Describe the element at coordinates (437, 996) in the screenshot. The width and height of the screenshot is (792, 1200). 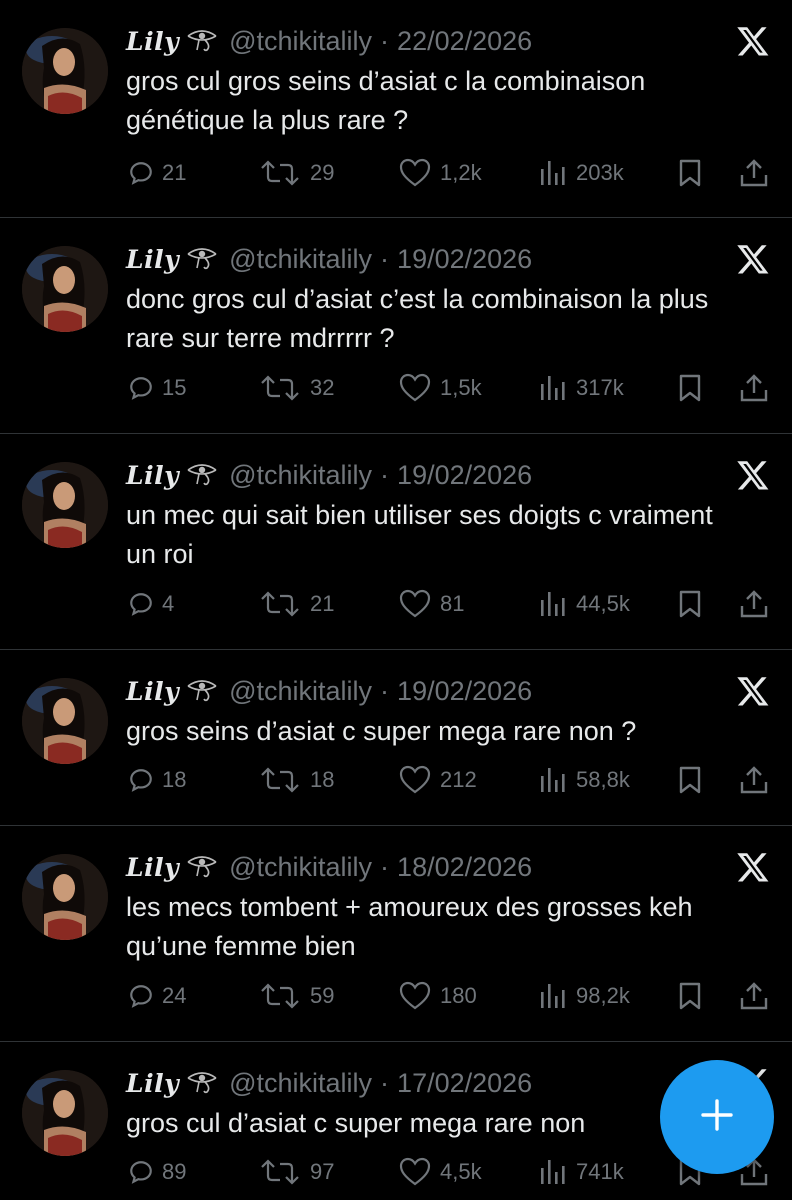
I see `like-button: 180` at that location.